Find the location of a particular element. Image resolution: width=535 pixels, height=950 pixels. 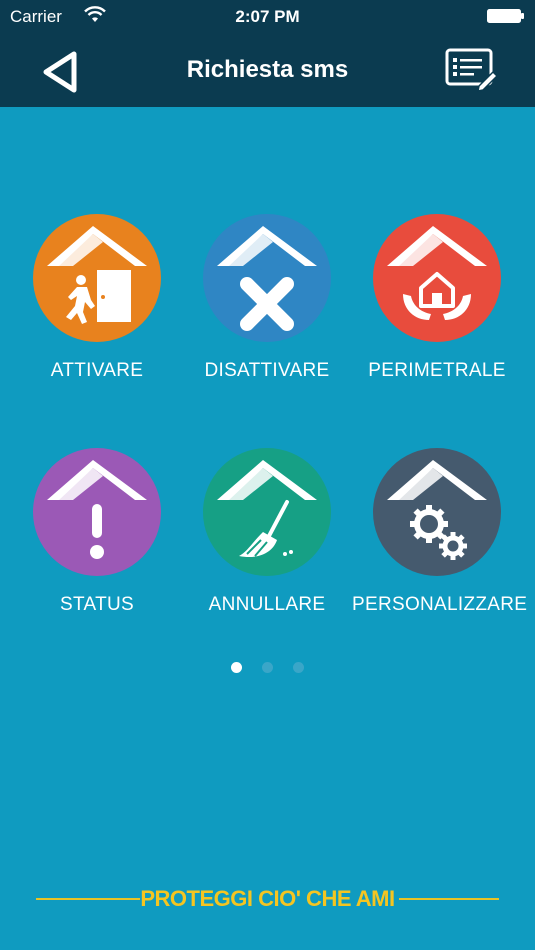

attivare-circle is located at coordinates (97, 278).